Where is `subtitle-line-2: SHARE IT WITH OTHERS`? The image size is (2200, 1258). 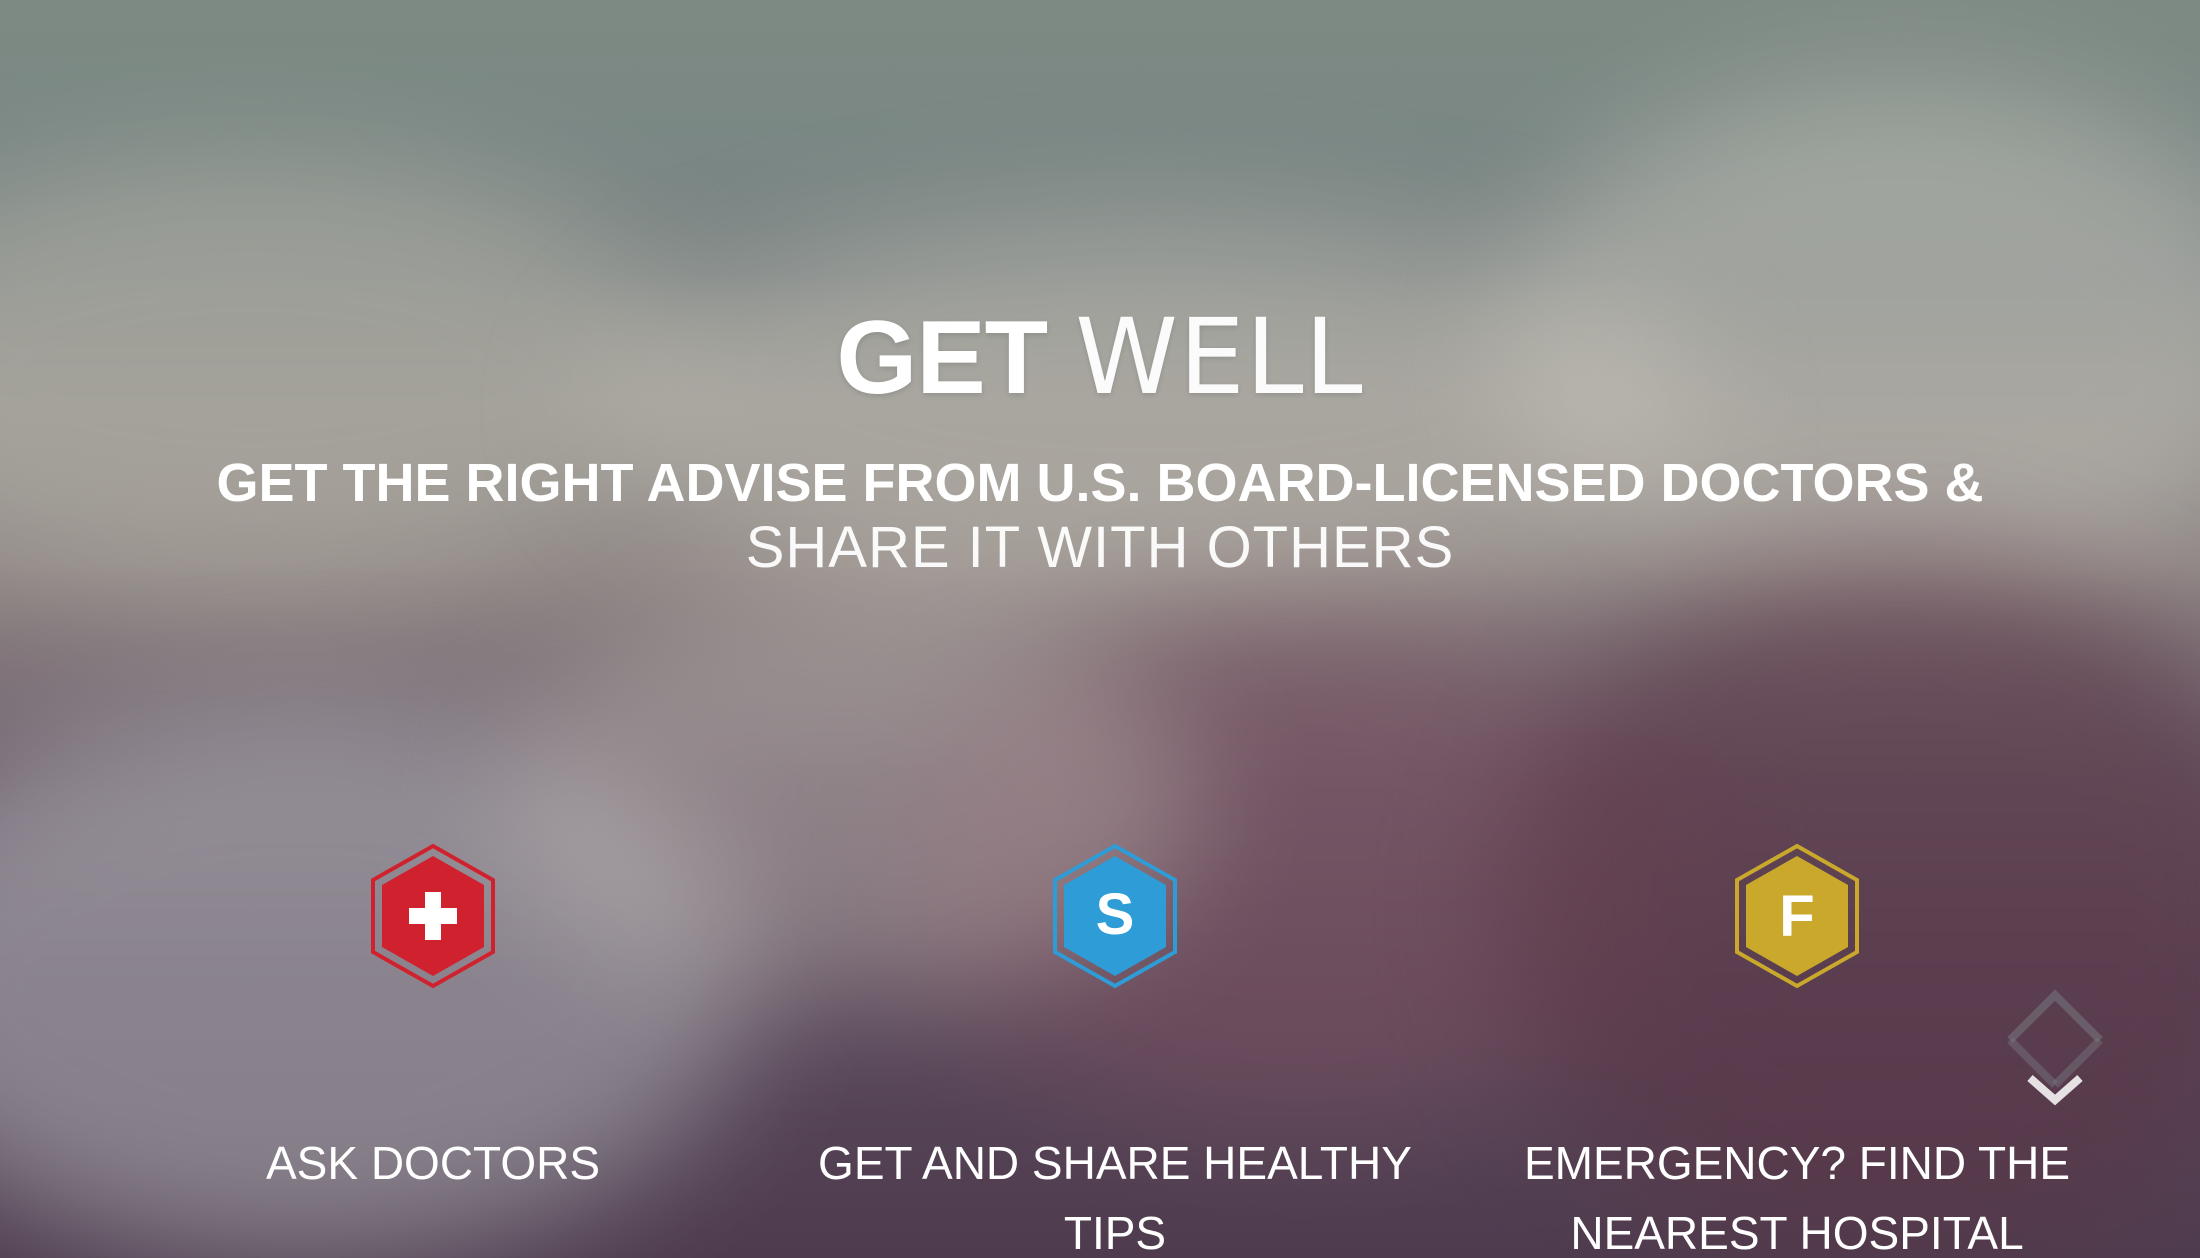
subtitle-line-2: SHARE IT WITH OTHERS is located at coordinates (1100, 547).